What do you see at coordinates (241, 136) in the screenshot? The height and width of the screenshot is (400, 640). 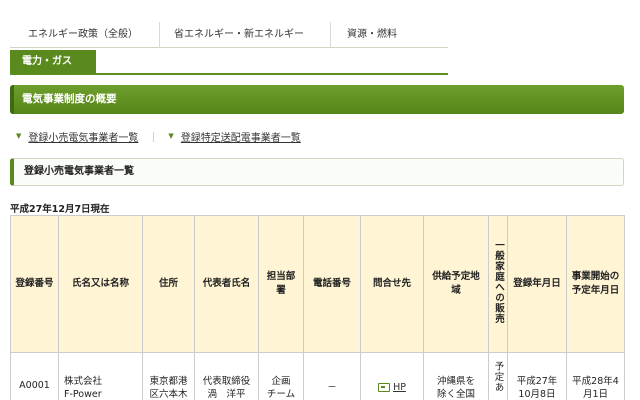 I see `link-transmission-list: 登録特定送配電事業者一覧` at bounding box center [241, 136].